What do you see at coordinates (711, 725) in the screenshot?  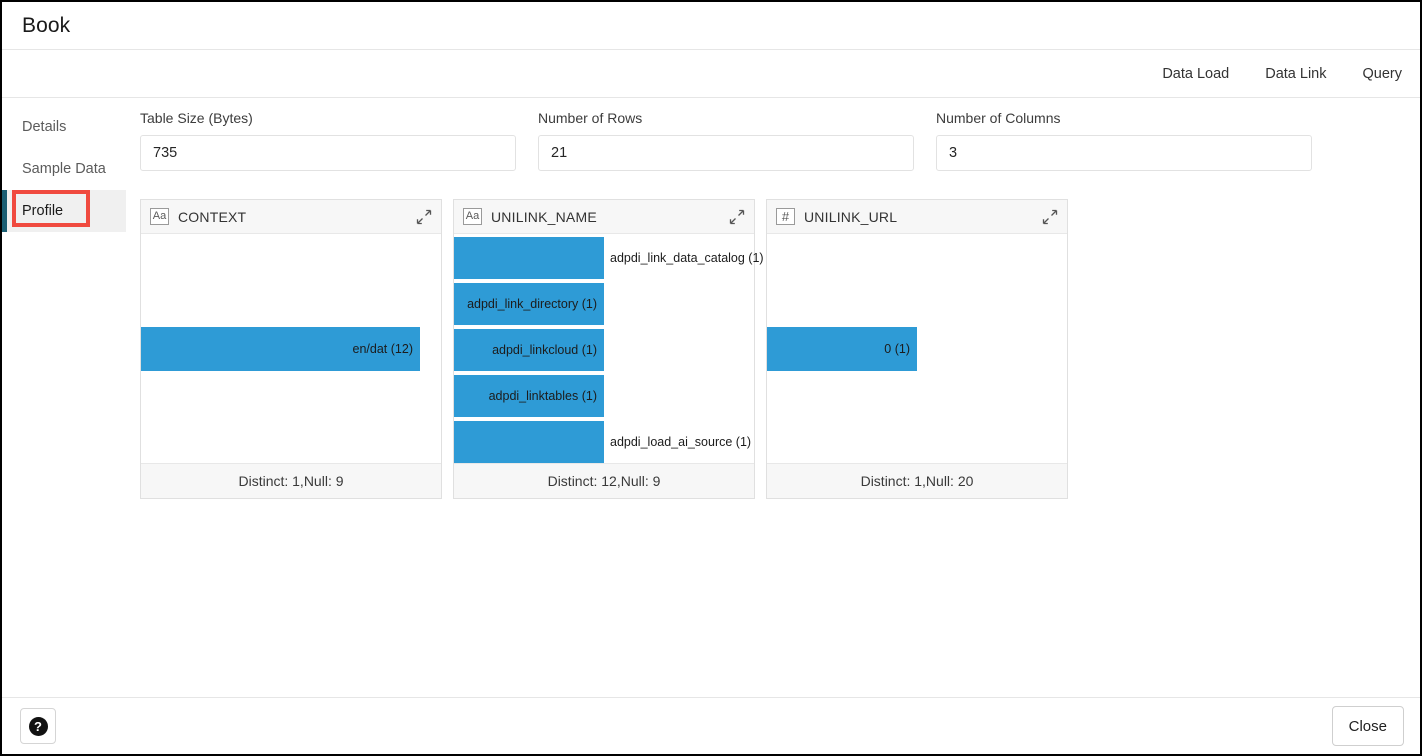 I see `dialog-footer: ? Close` at bounding box center [711, 725].